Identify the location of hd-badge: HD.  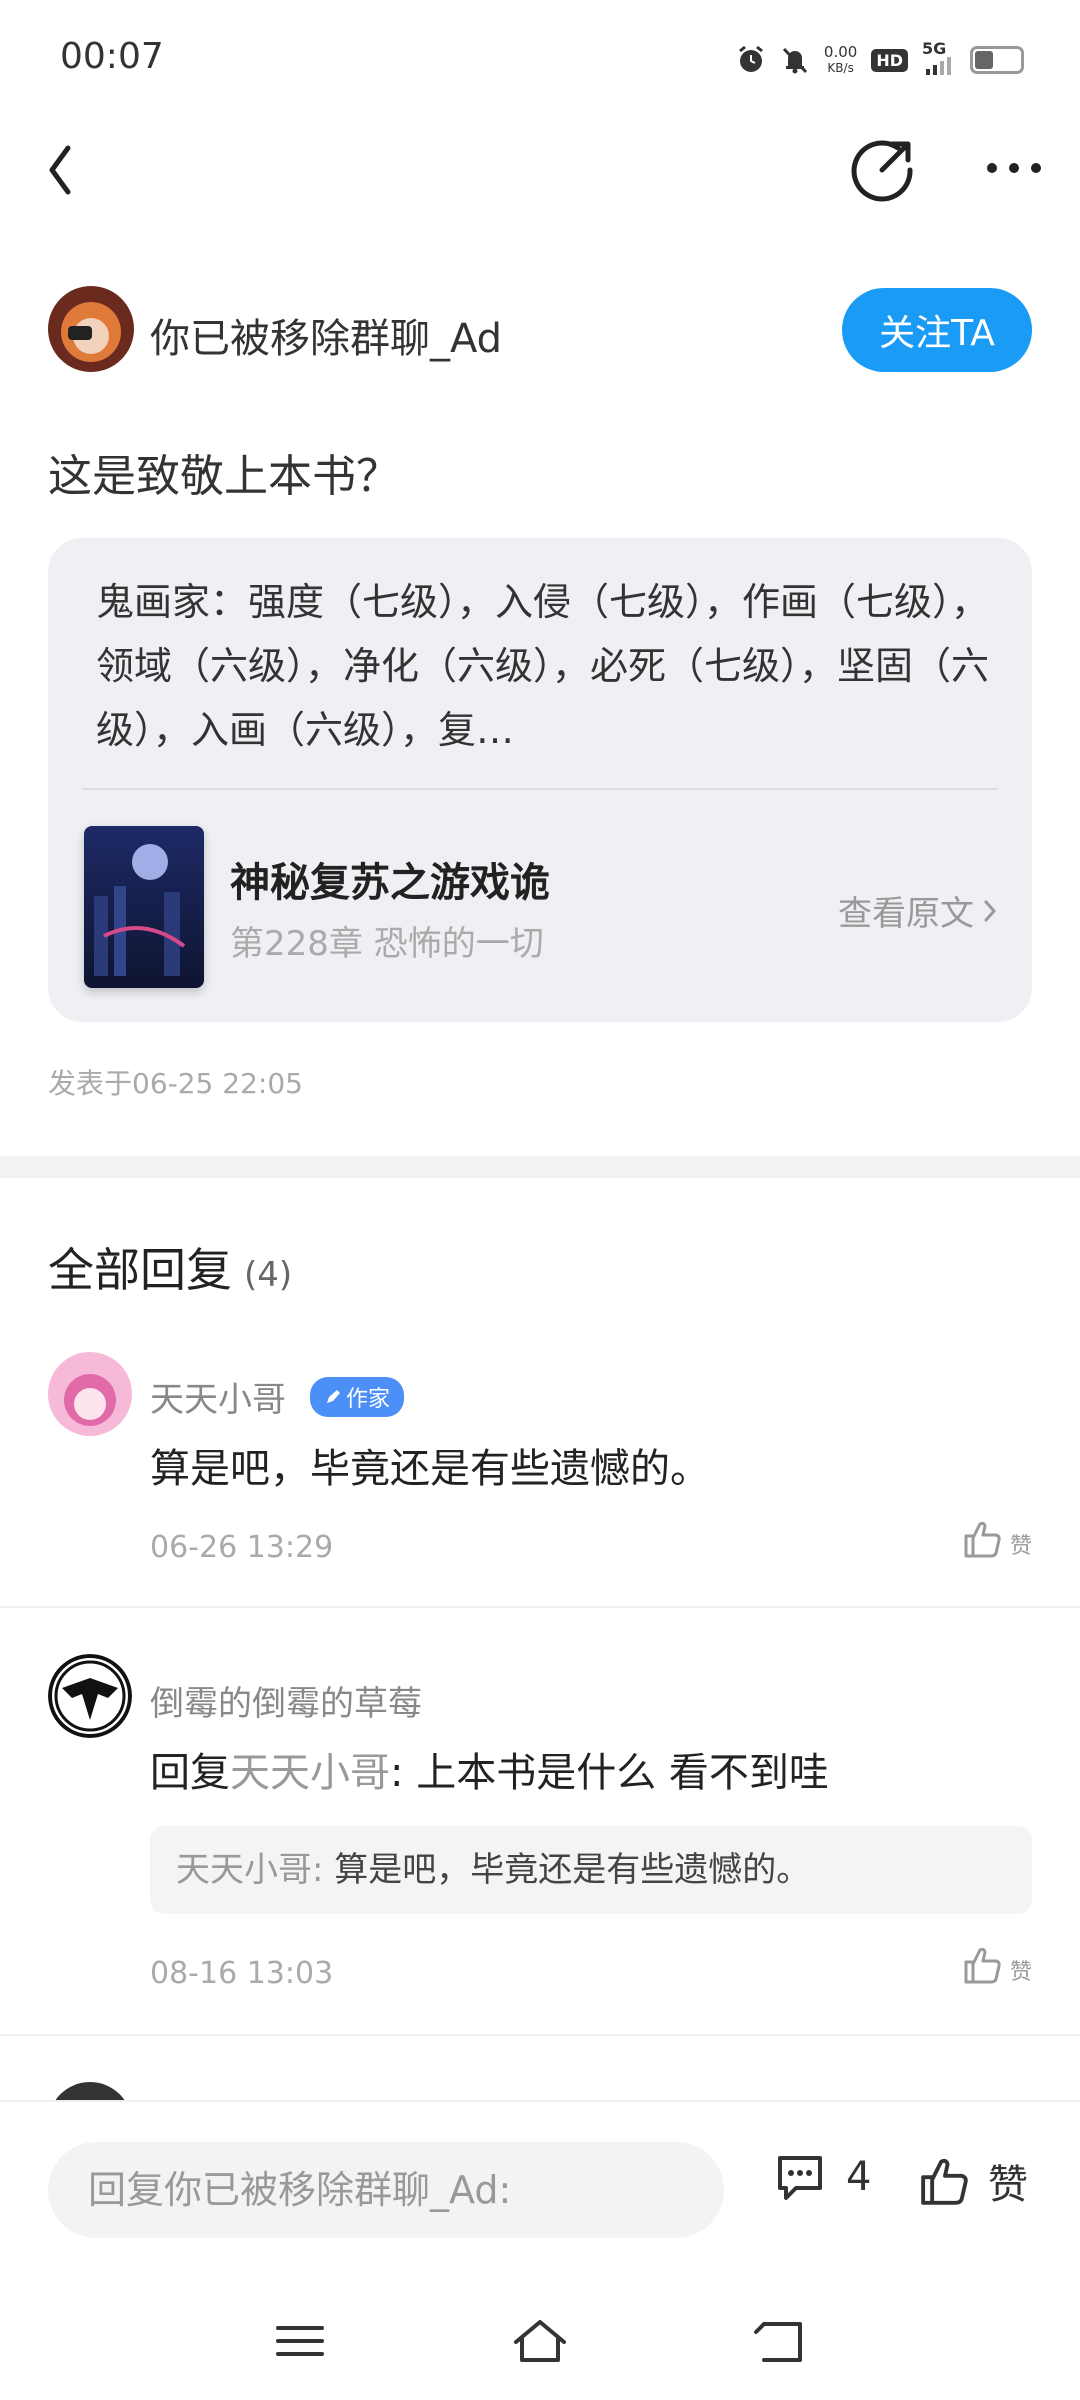
(889, 60).